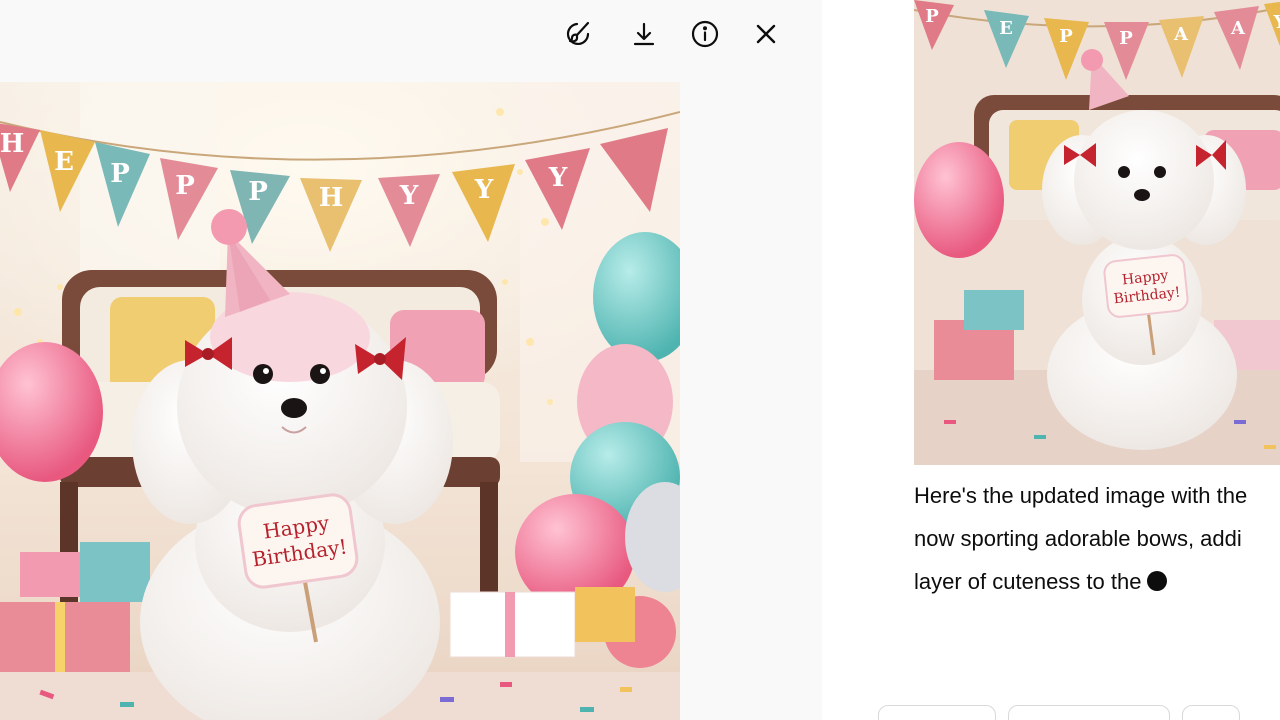 The height and width of the screenshot is (720, 1280). Describe the element at coordinates (1081, 495) in the screenshot. I see `message-line: Here's the updated image with the` at that location.